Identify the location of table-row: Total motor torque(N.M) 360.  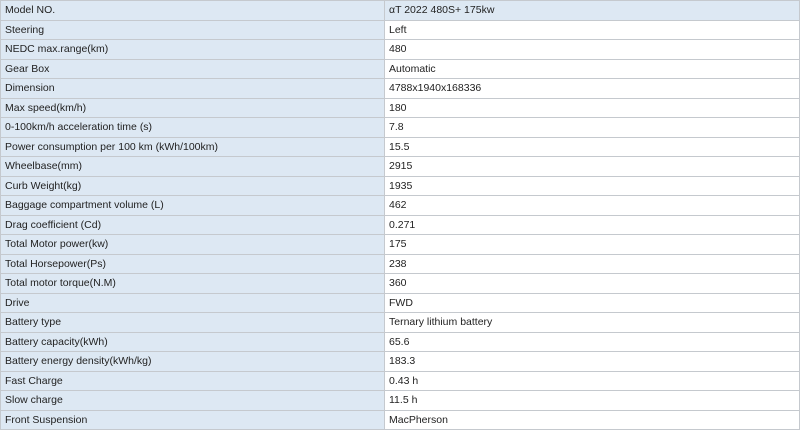
(400, 283).